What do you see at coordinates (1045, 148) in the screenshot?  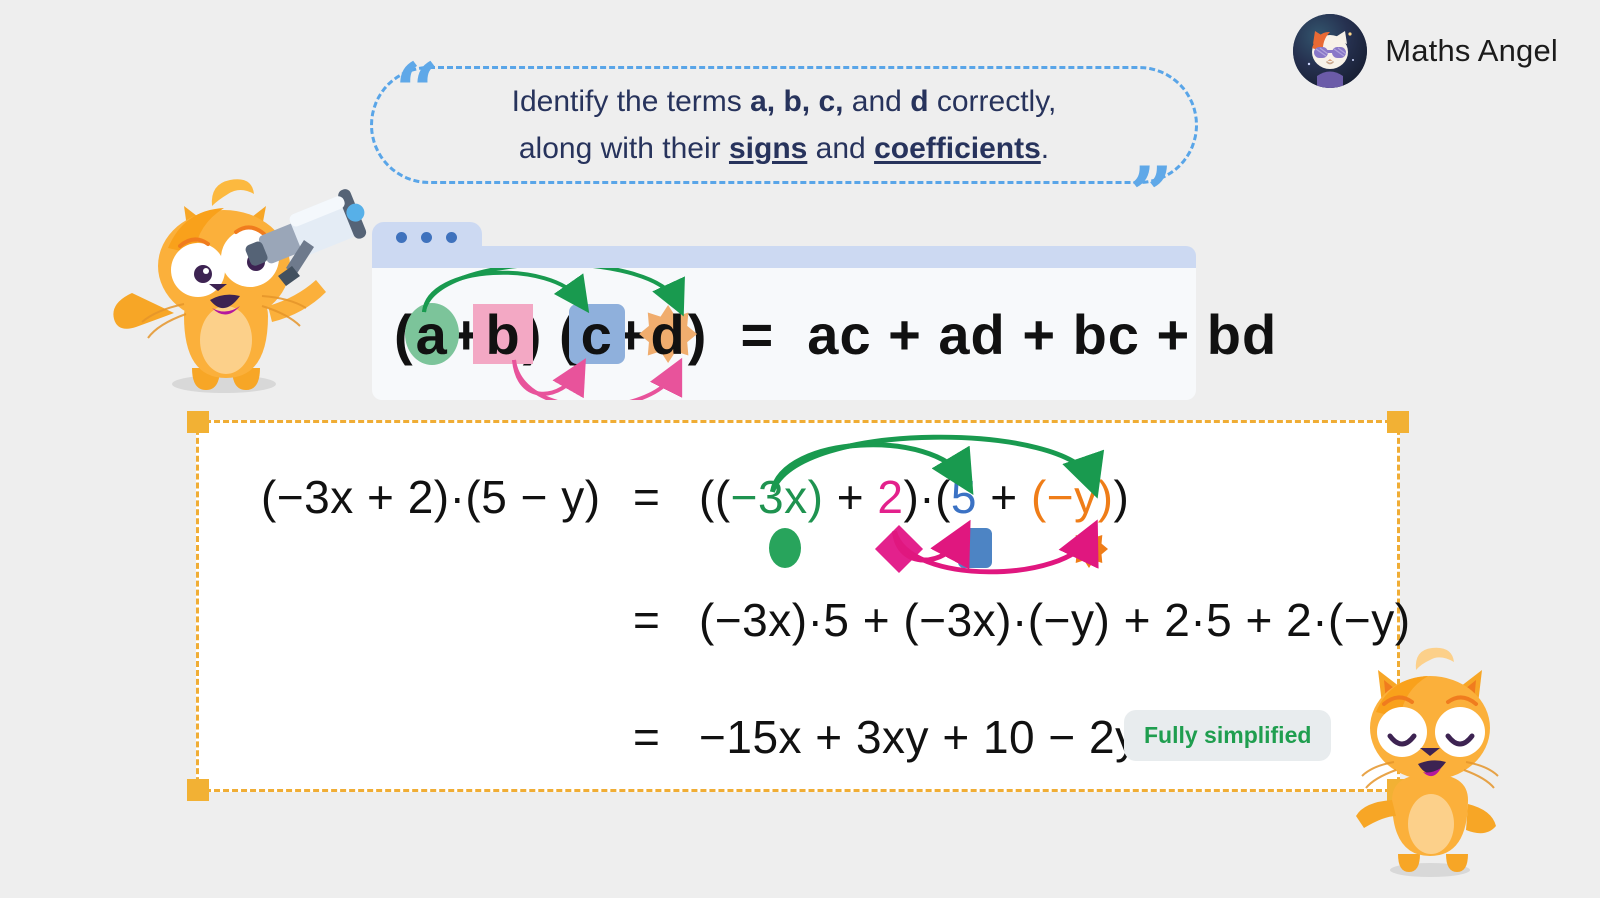 I see `callout-line2-post: .` at bounding box center [1045, 148].